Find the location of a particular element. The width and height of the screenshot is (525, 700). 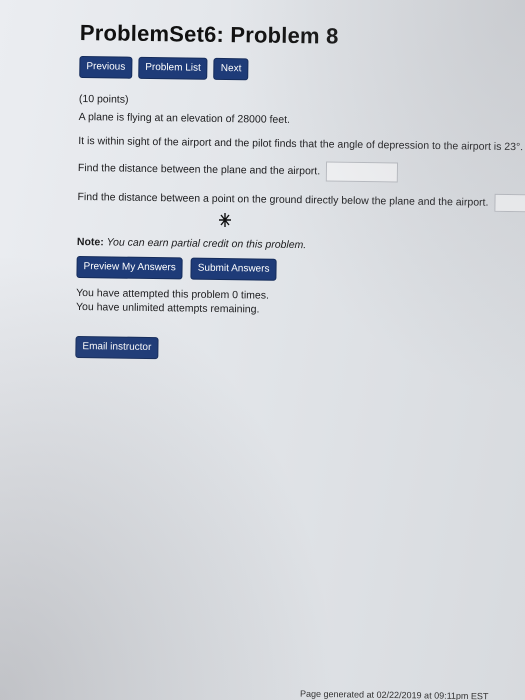

problem-nav: Previous Problem List Next is located at coordinates (302, 70).